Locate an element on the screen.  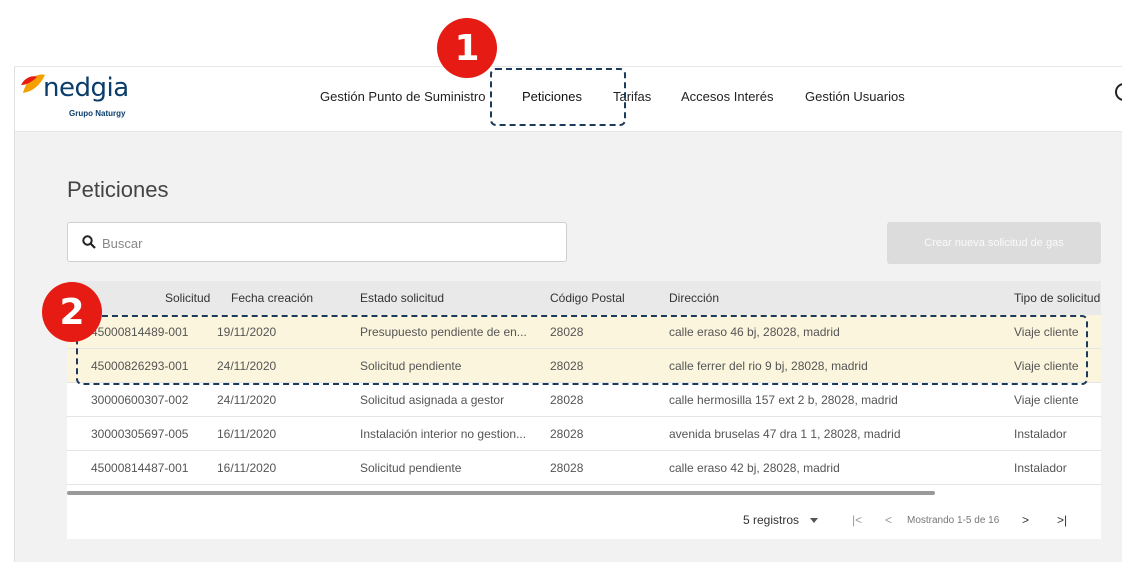
cell-estado: Solicitud asignada a gestor is located at coordinates (432, 400).